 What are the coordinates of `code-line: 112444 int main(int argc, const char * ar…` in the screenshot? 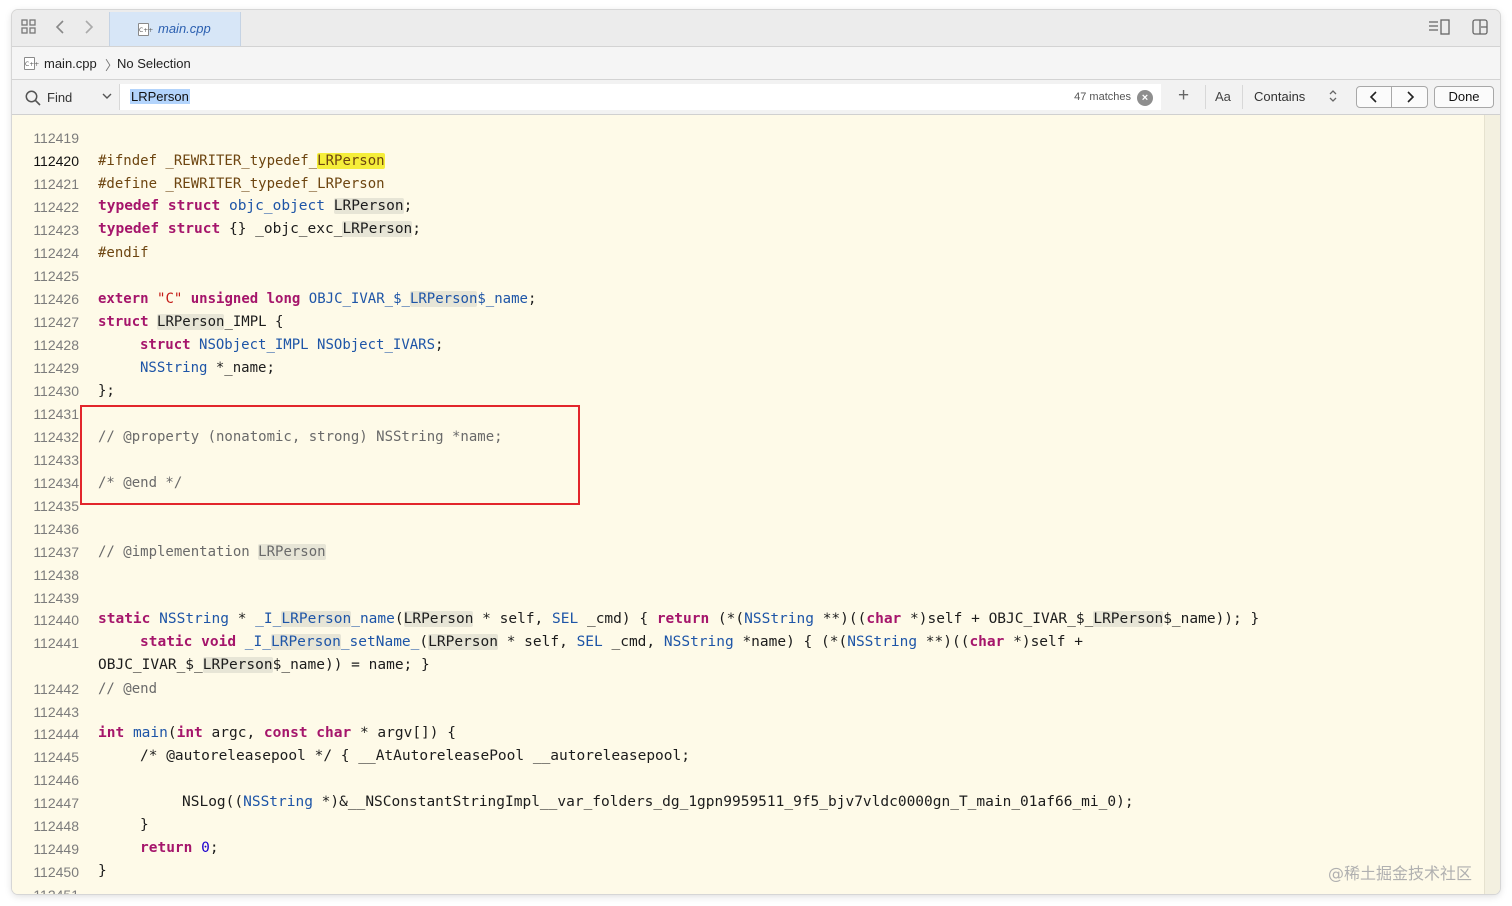 It's located at (748, 734).